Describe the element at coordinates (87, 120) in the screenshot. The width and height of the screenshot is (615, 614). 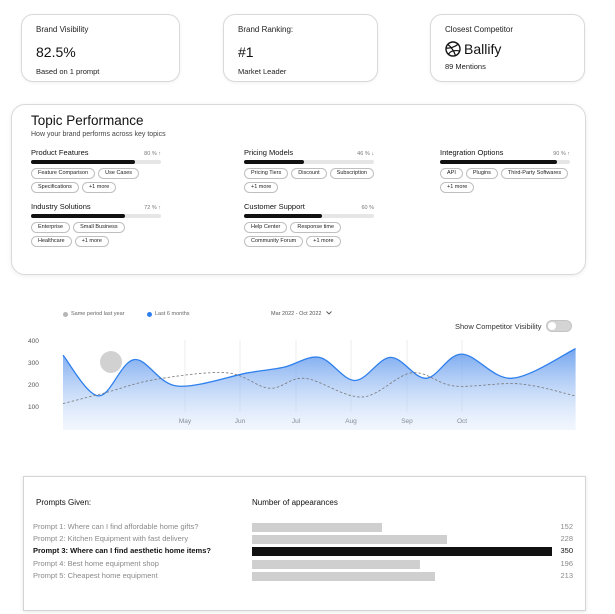
I see `panel-title: Topic Performance` at that location.